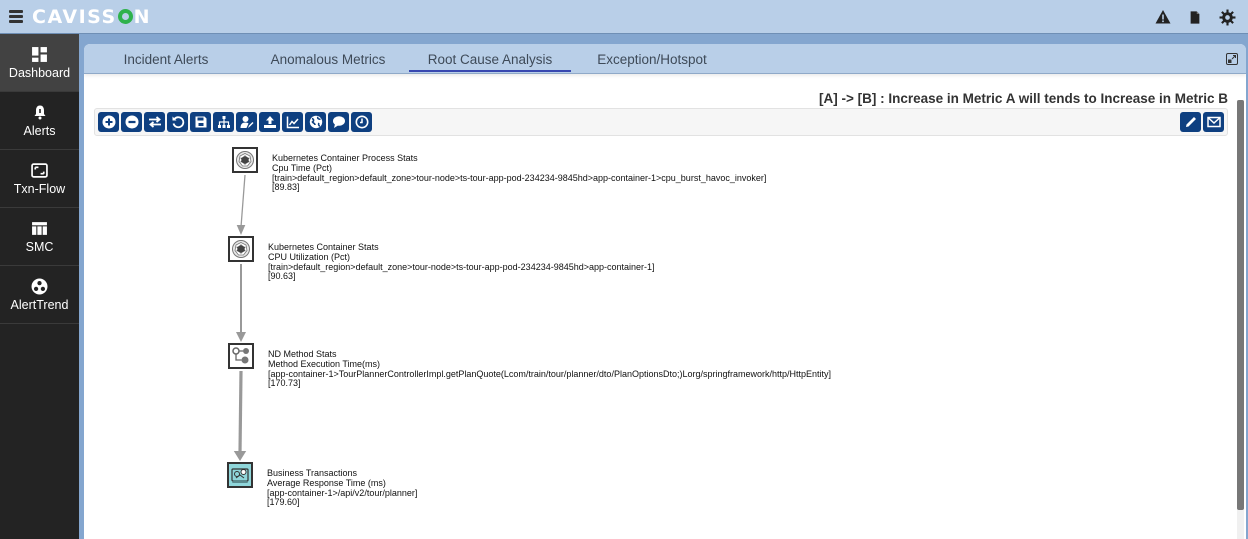 This screenshot has width=1248, height=539. I want to click on business-transaction-icon, so click(240, 475).